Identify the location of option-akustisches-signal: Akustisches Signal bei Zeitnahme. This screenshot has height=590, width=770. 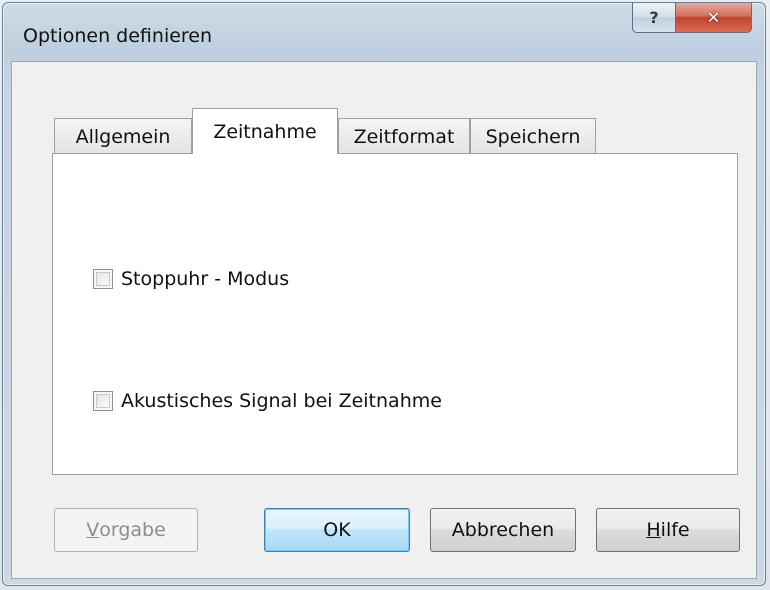
(267, 401).